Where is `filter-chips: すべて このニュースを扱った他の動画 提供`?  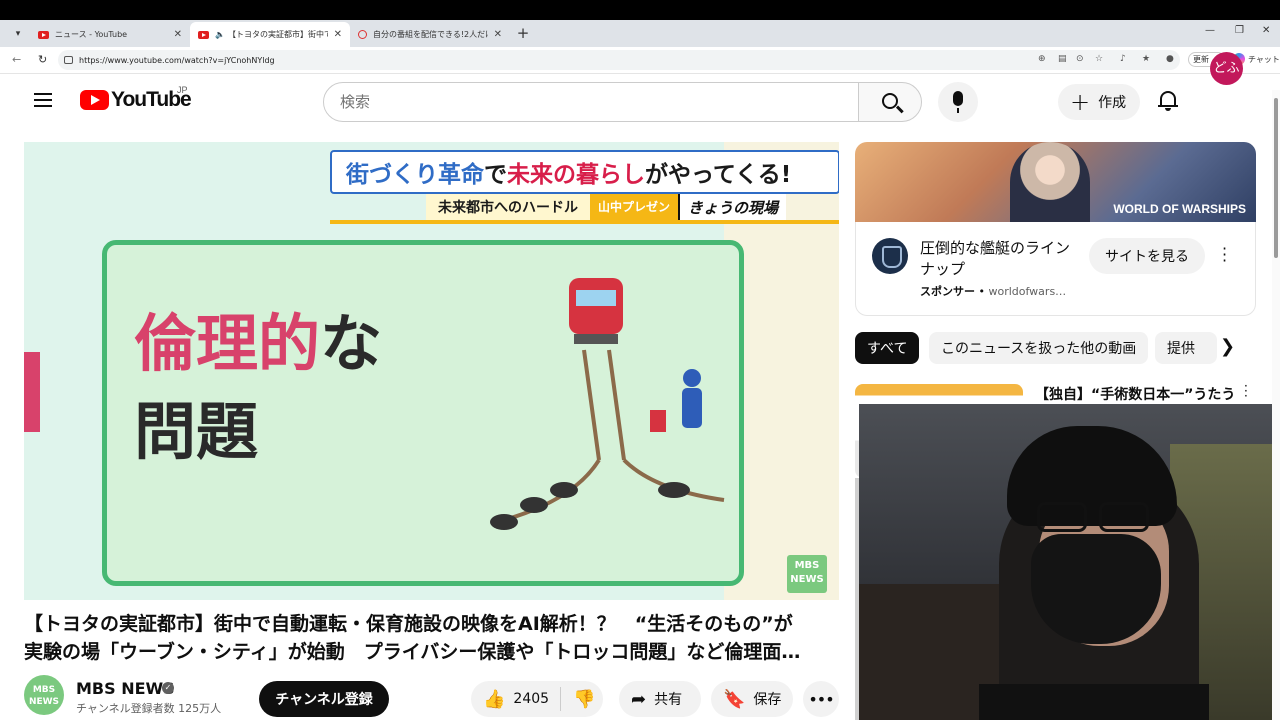 filter-chips: すべて このニュースを扱った他の動画 提供 is located at coordinates (1055, 348).